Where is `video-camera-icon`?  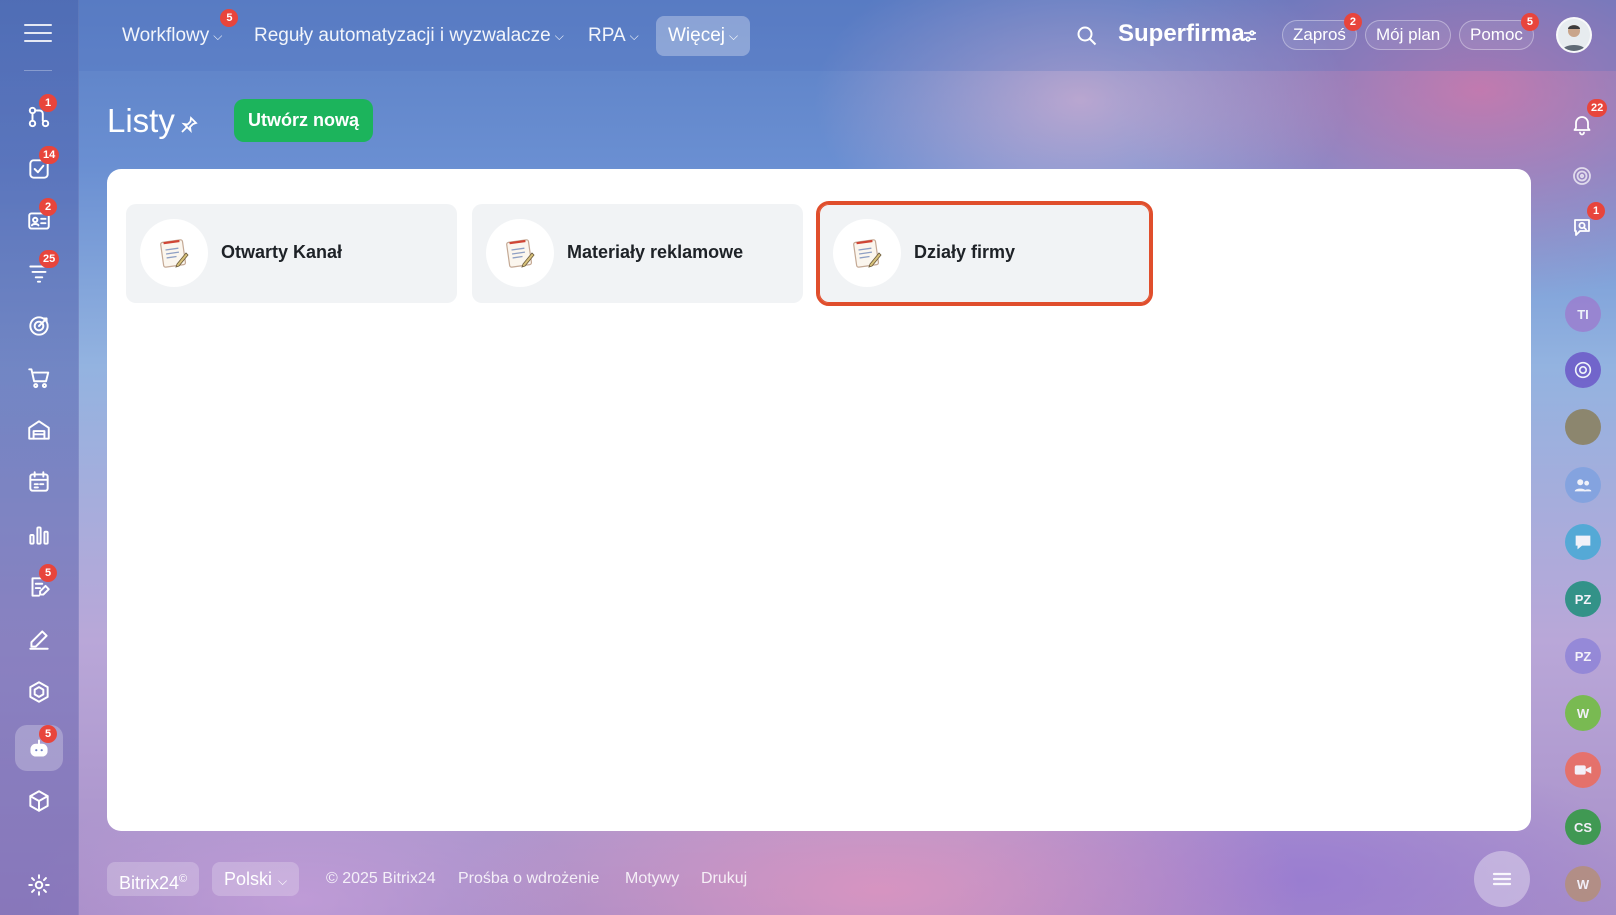 video-camera-icon is located at coordinates (1583, 770).